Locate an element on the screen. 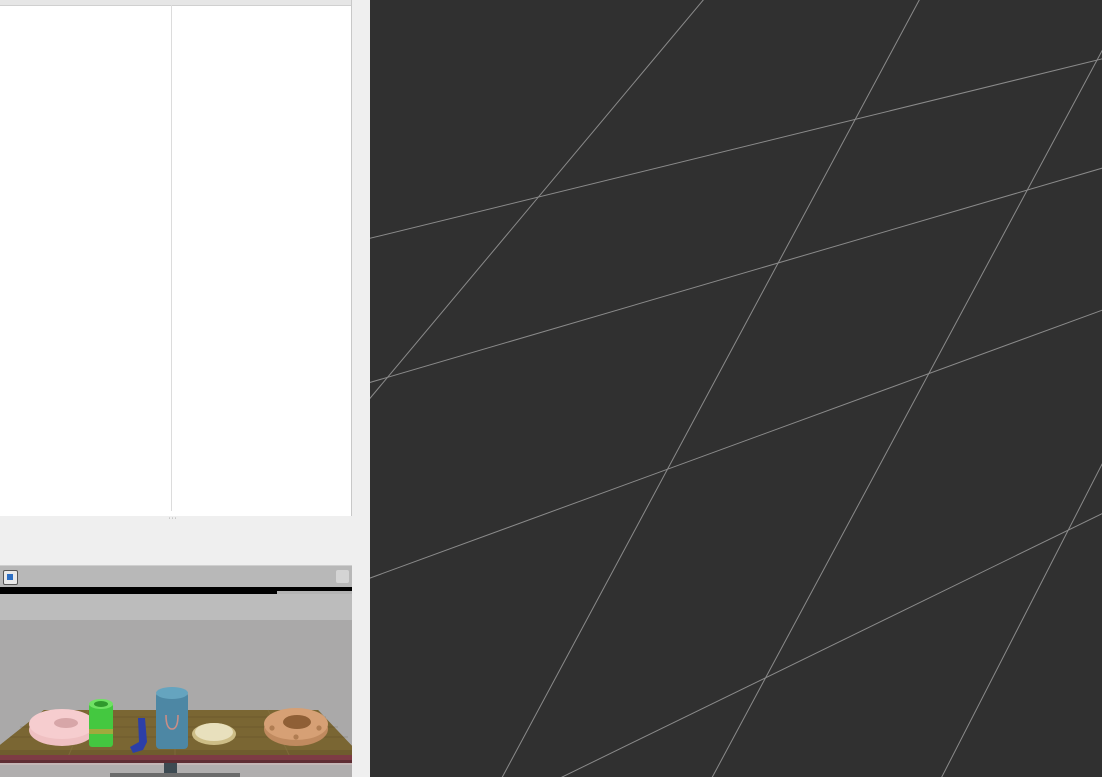 The image size is (1102, 777). cream-bowl-inner is located at coordinates (214, 732).